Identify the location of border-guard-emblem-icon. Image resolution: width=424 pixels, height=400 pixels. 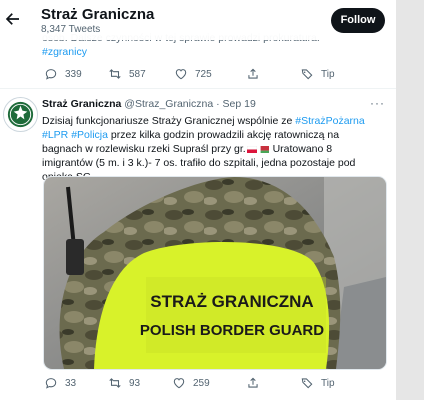
(20, 114).